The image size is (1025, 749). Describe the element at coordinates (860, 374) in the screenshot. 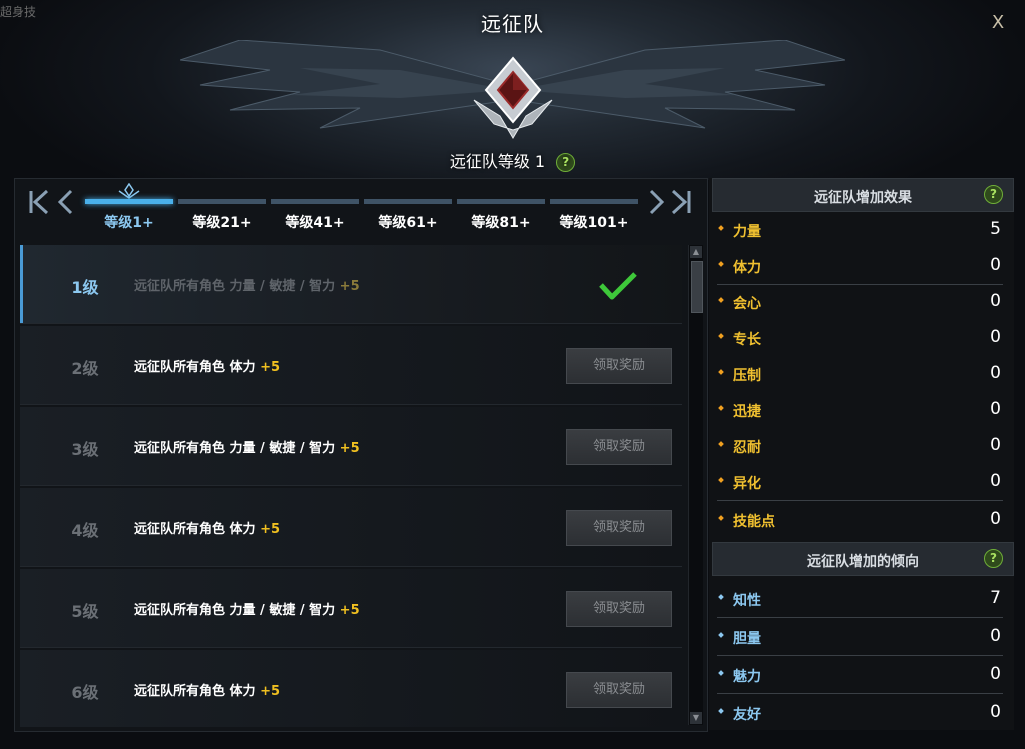

I see `effect-stat-row: 压制 0` at that location.